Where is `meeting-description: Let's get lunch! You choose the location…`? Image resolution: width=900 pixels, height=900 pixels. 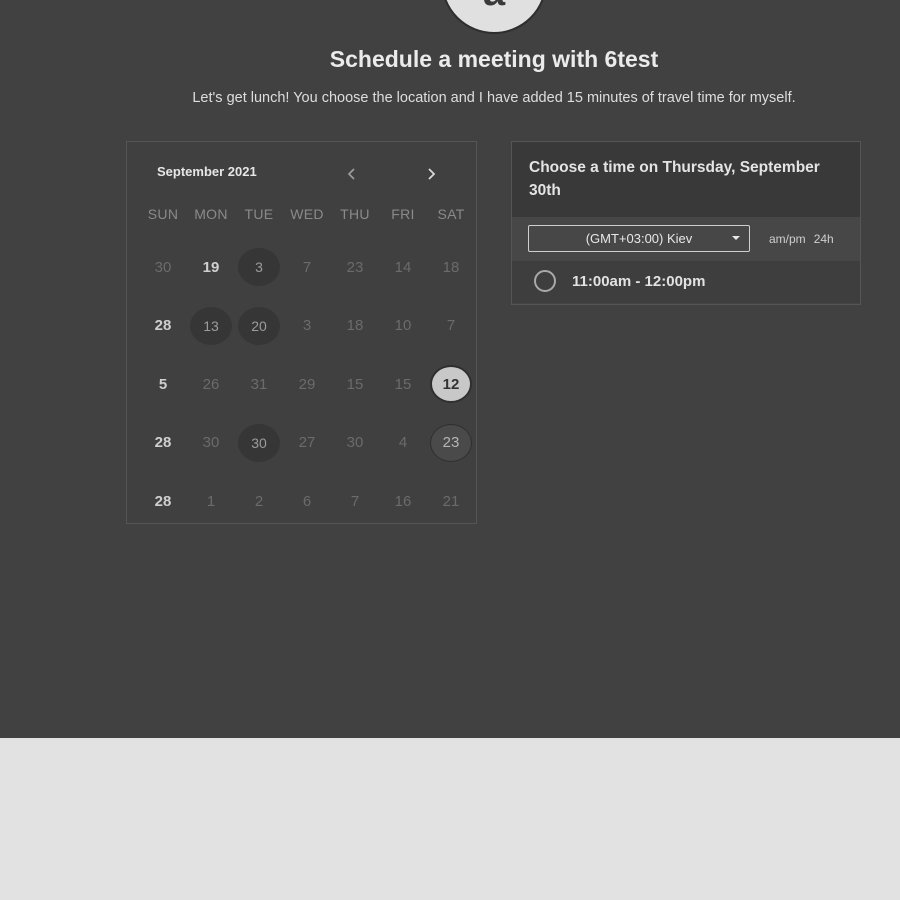
meeting-description: Let's get lunch! You choose the location… is located at coordinates (494, 98).